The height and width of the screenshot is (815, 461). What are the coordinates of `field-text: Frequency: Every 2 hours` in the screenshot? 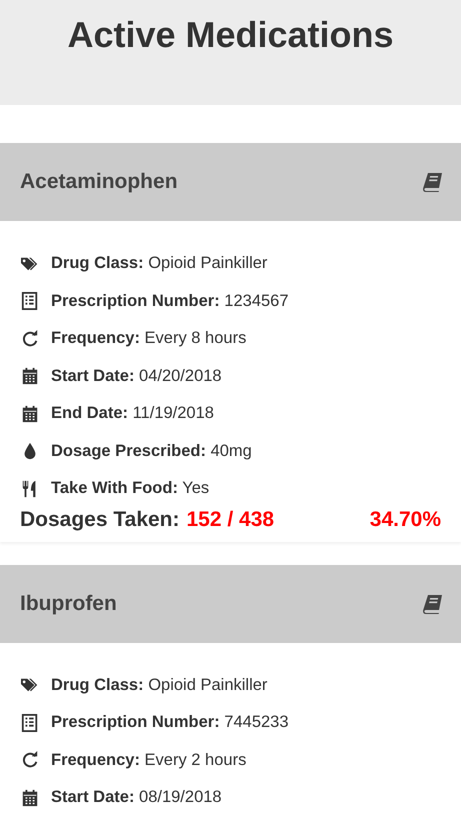 It's located at (148, 760).